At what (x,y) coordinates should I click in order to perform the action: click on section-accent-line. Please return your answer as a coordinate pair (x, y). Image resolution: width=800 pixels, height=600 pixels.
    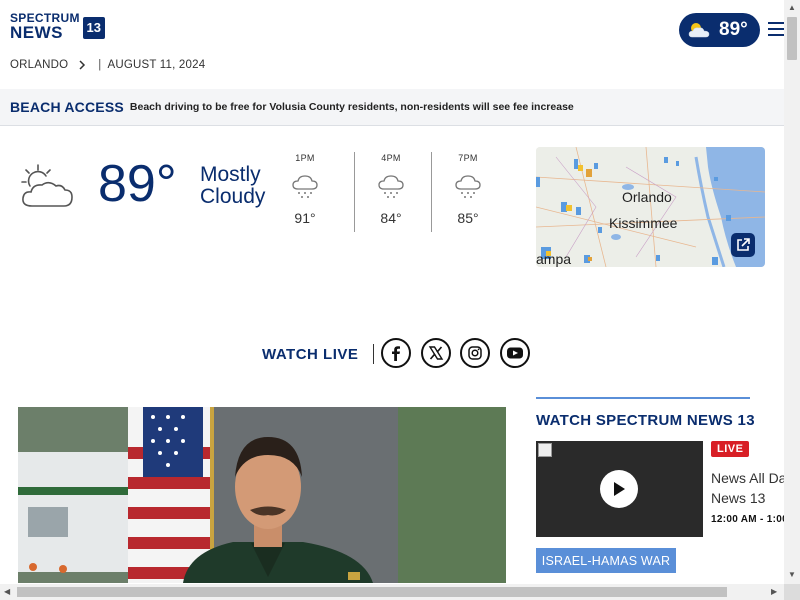
    Looking at the image, I should click on (643, 398).